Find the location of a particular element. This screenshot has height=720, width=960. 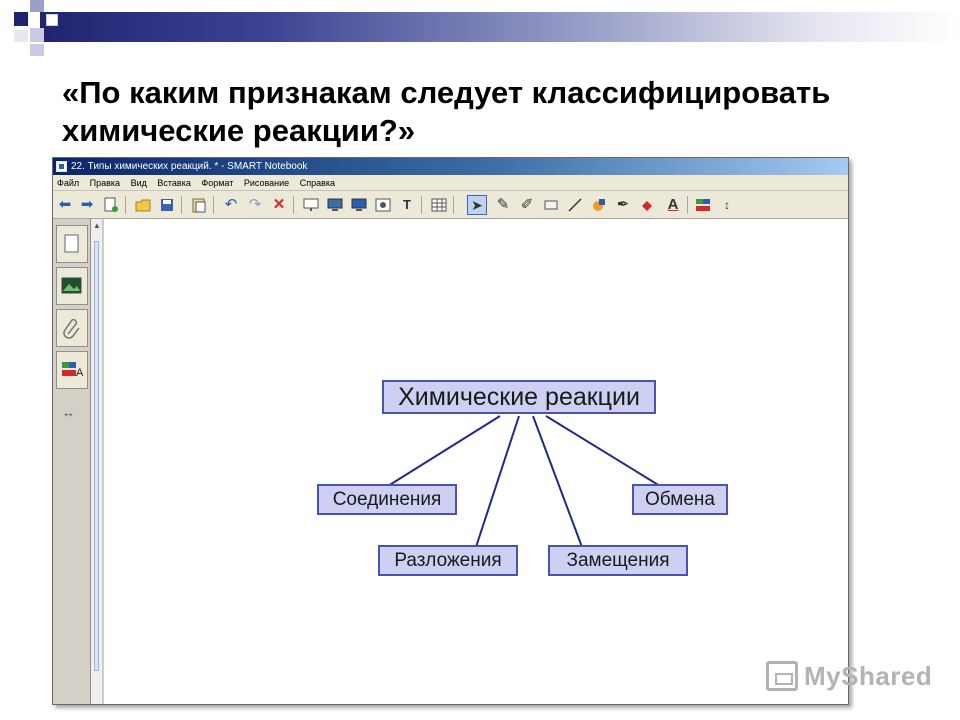

shape-icon is located at coordinates (599, 205).